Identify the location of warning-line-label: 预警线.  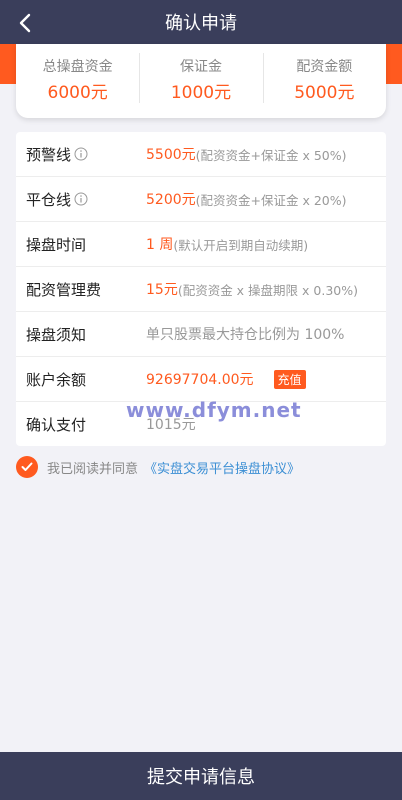
(49, 154).